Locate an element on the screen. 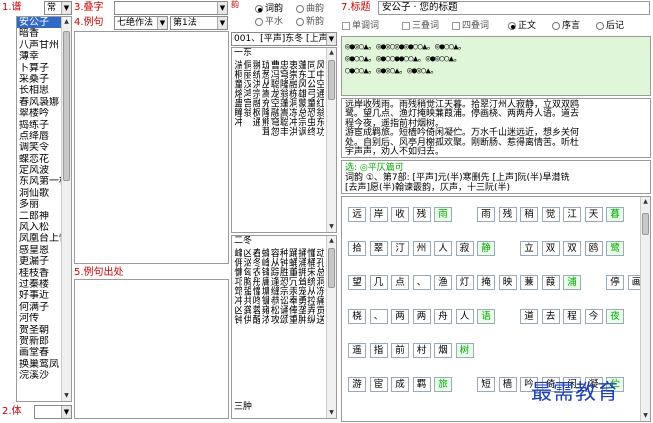 This screenshot has width=653, height=423. grid-cell: 灯 is located at coordinates (464, 282).